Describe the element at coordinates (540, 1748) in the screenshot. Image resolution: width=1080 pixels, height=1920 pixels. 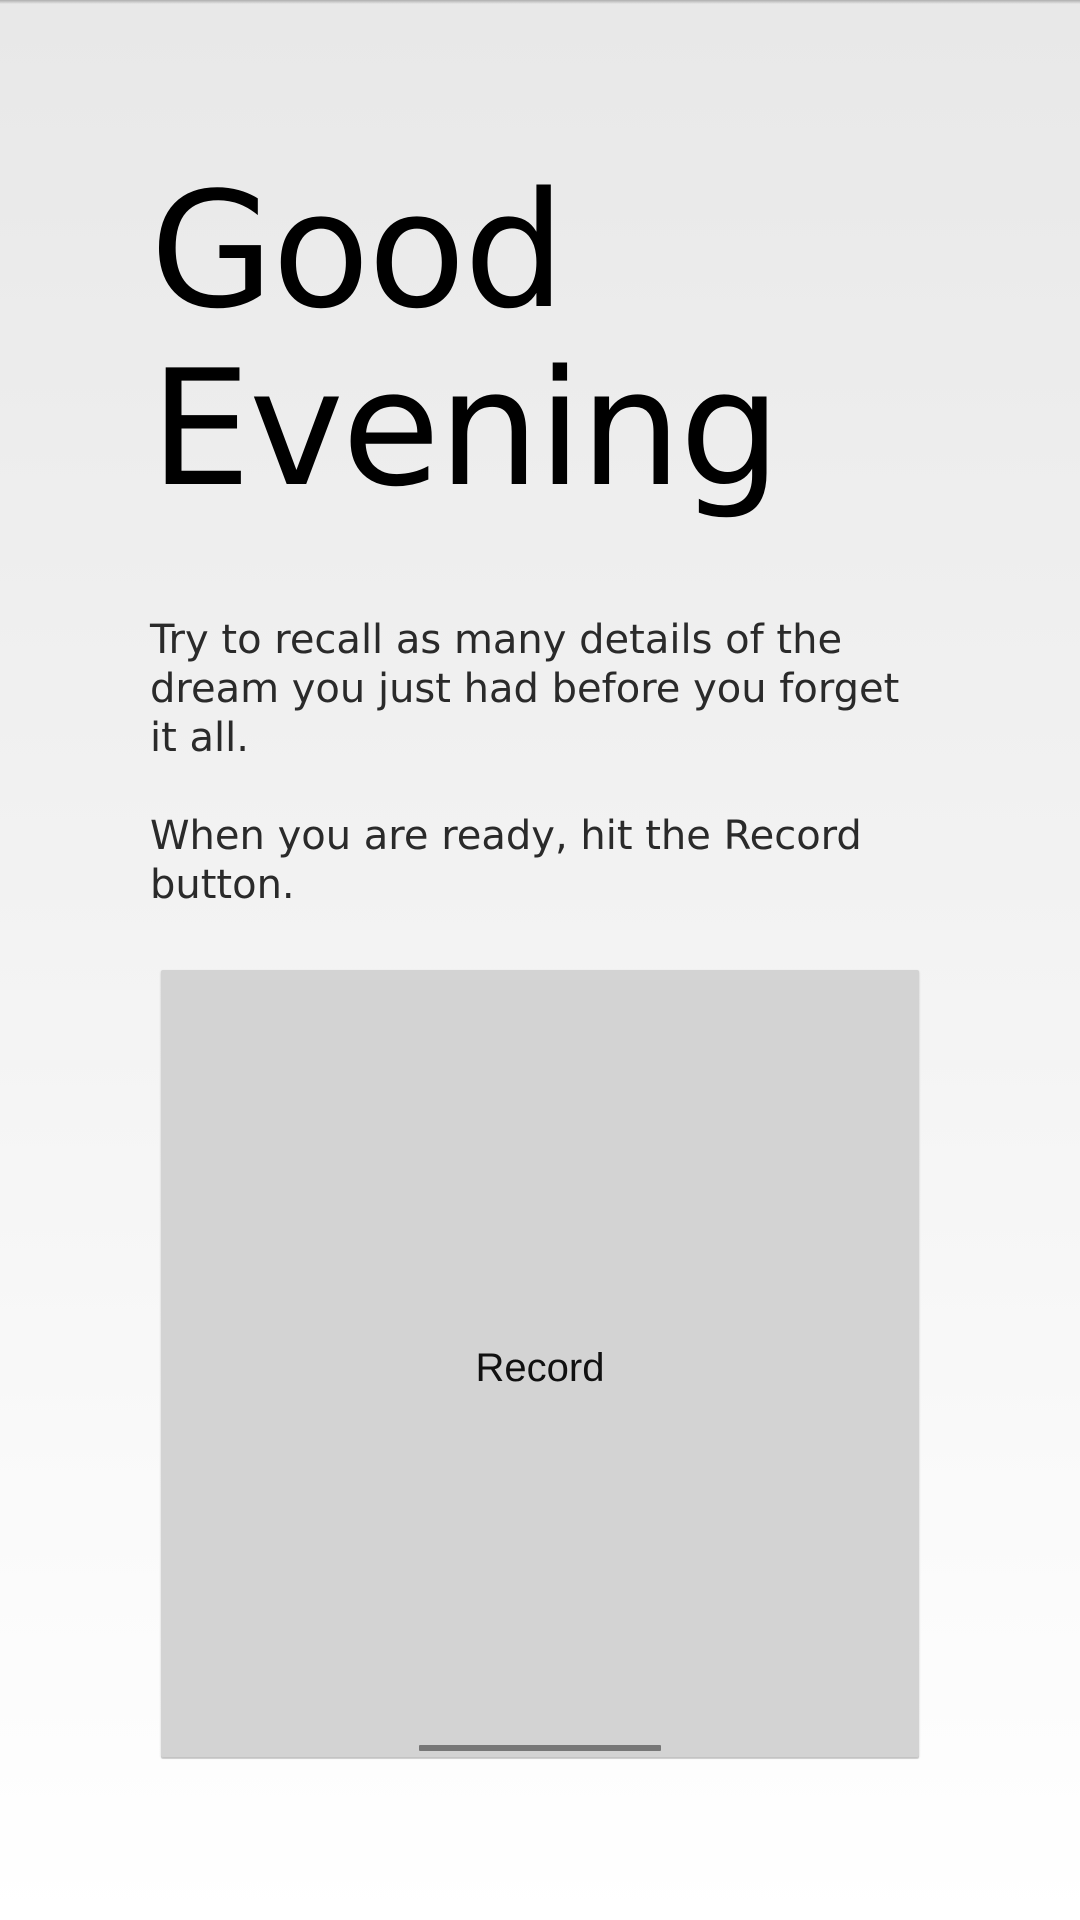
I see `button-focus-indicator` at that location.